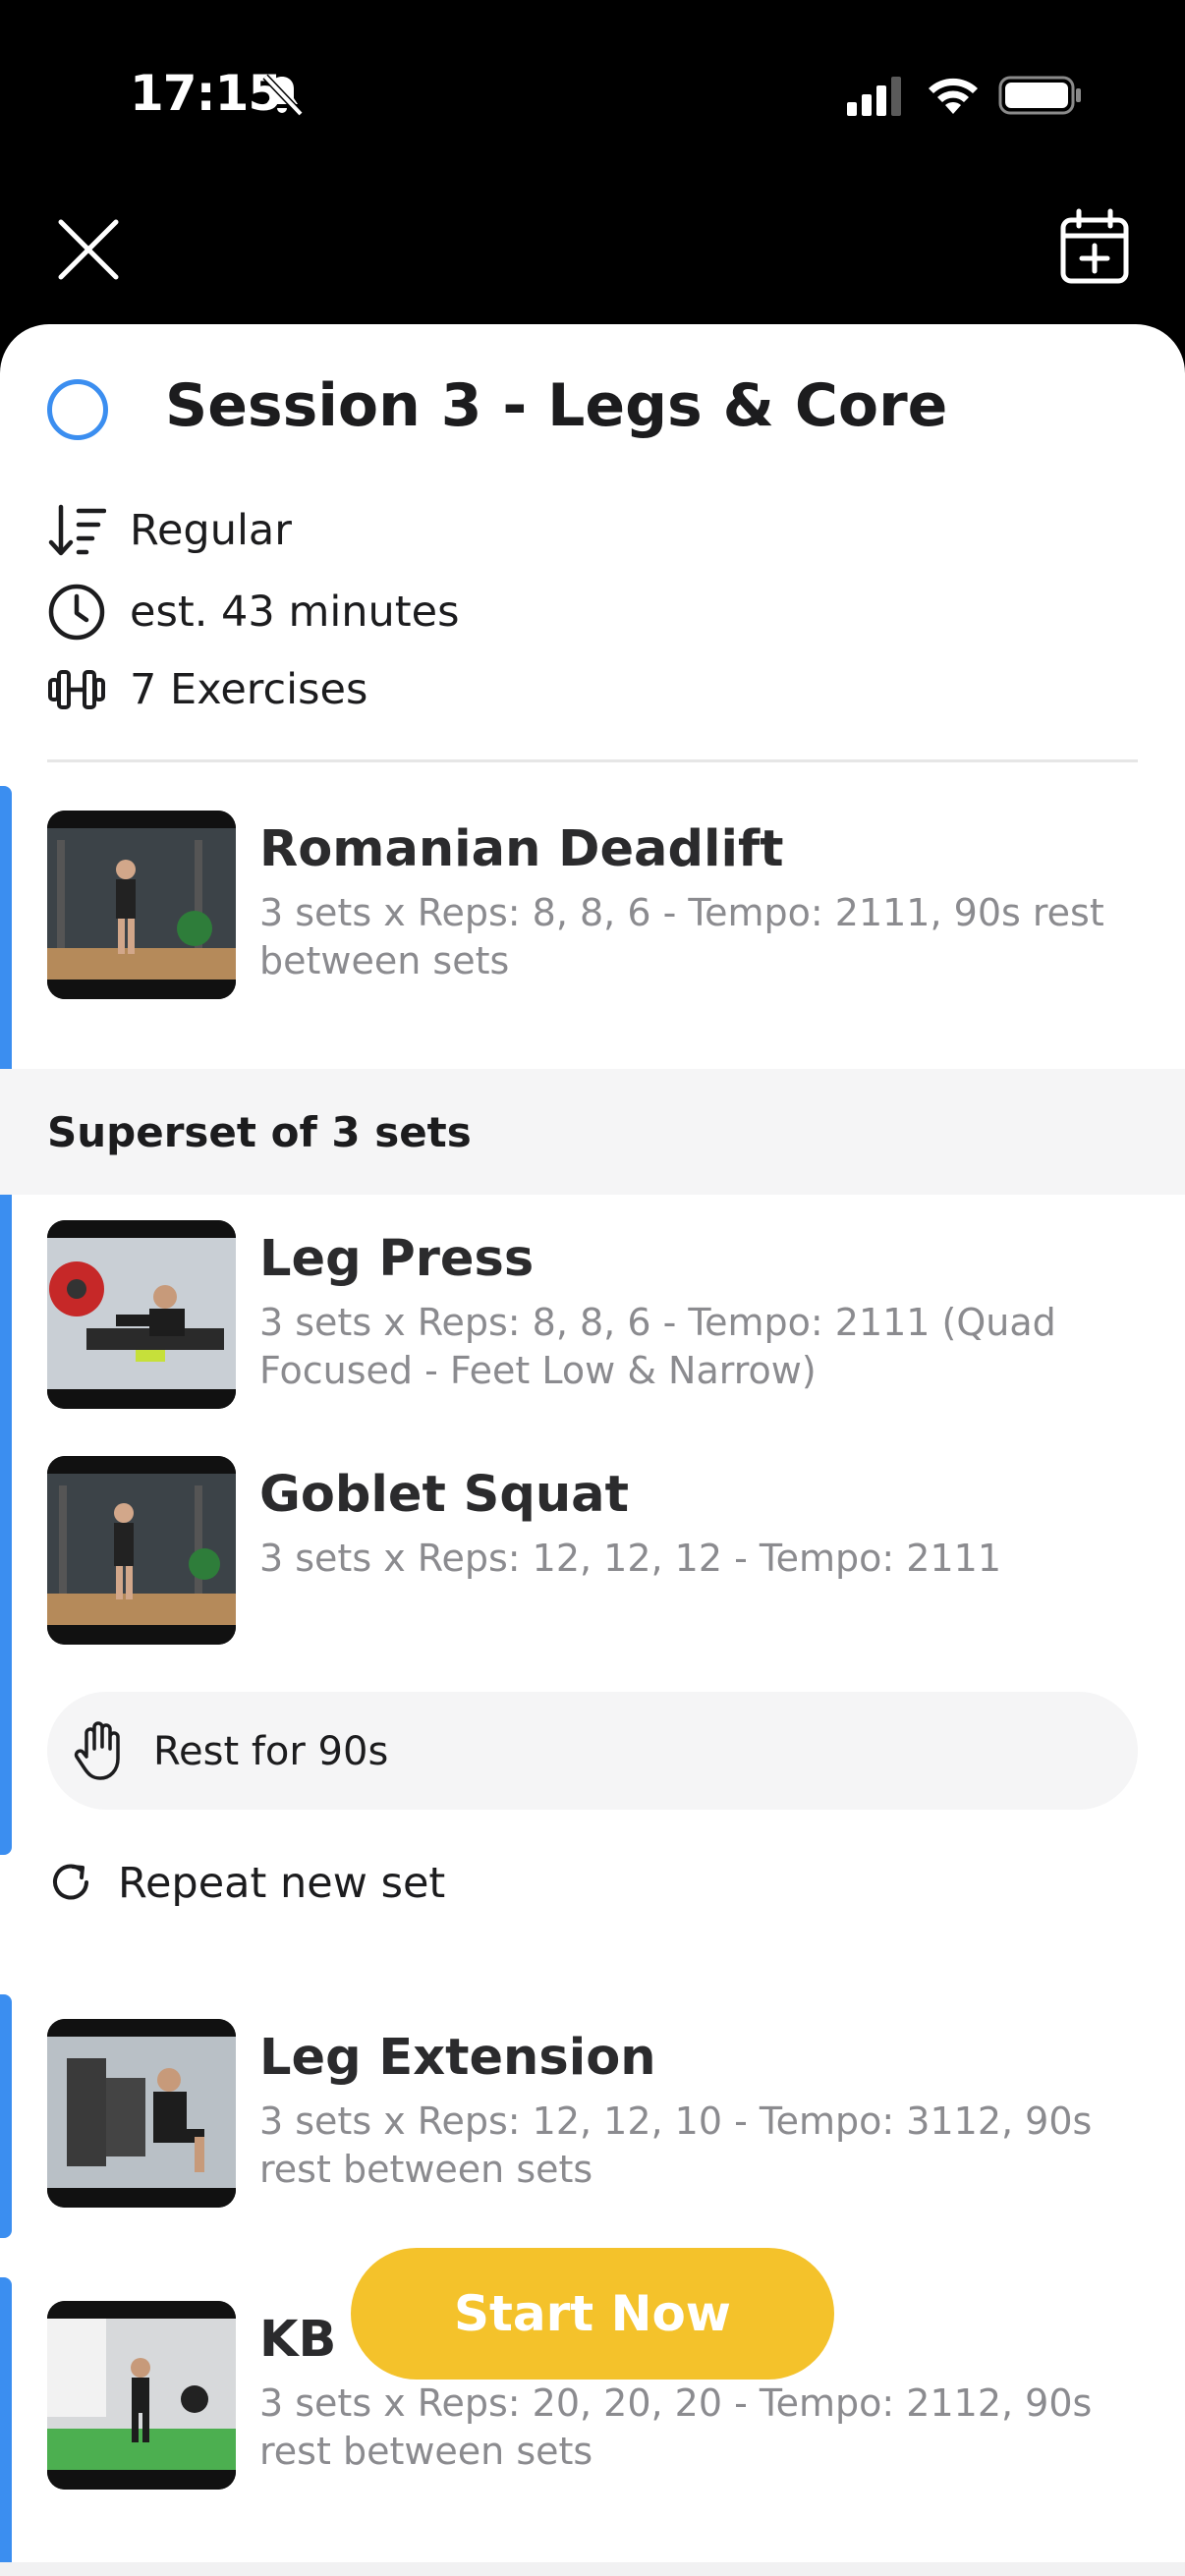 Image resolution: width=1185 pixels, height=2576 pixels. Describe the element at coordinates (70, 1882) in the screenshot. I see `repeat-icon` at that location.